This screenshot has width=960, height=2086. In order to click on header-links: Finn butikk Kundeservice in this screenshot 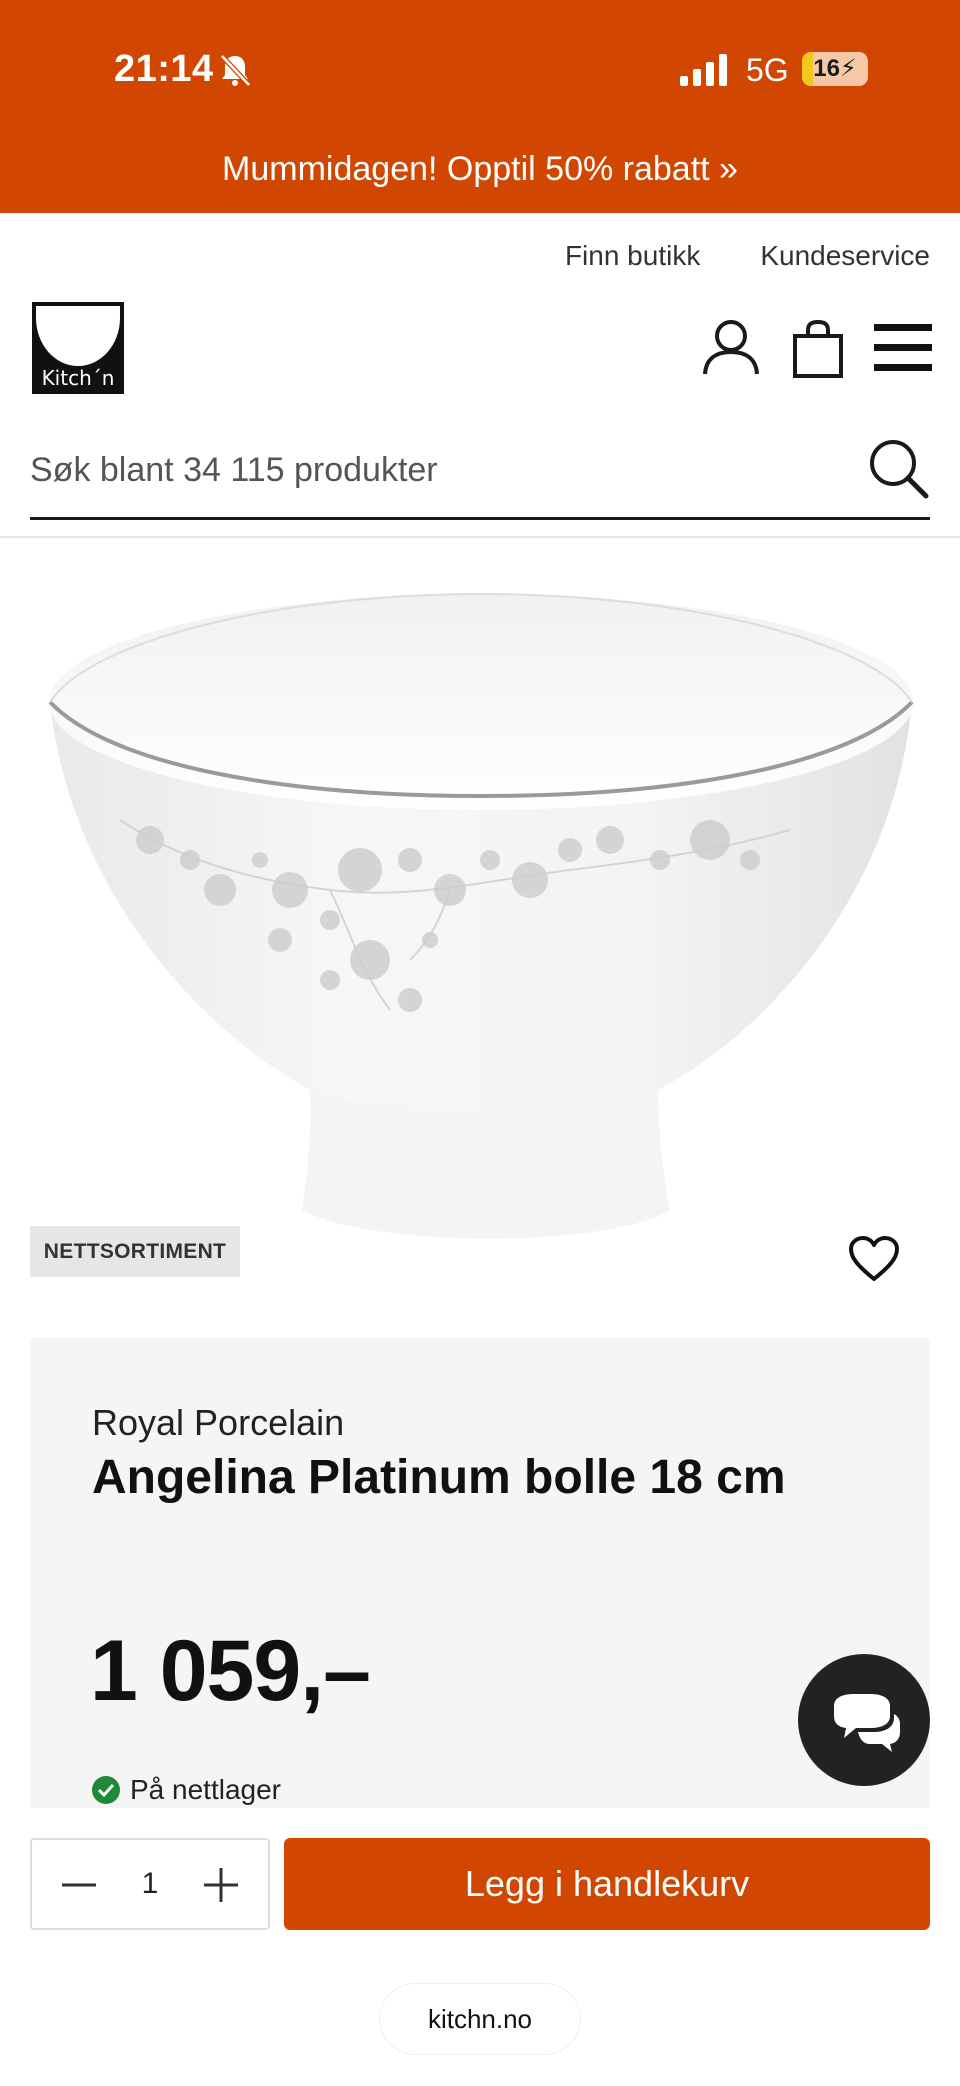, I will do `click(747, 256)`.